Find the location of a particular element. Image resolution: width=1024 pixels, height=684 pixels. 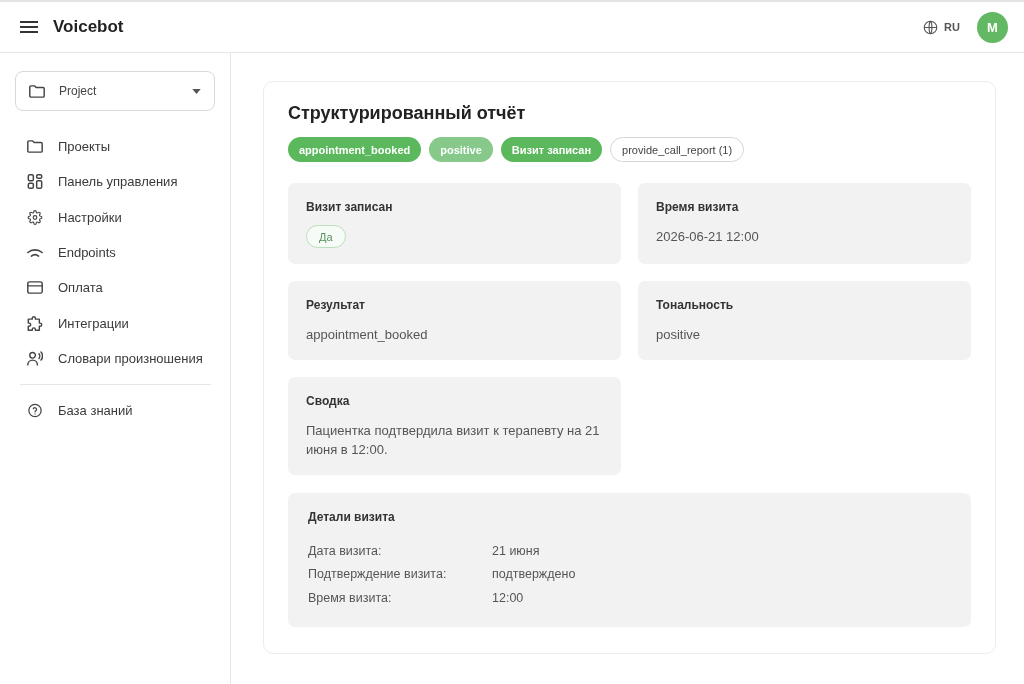

detail-label: Подтверждение визита: is located at coordinates (378, 574).